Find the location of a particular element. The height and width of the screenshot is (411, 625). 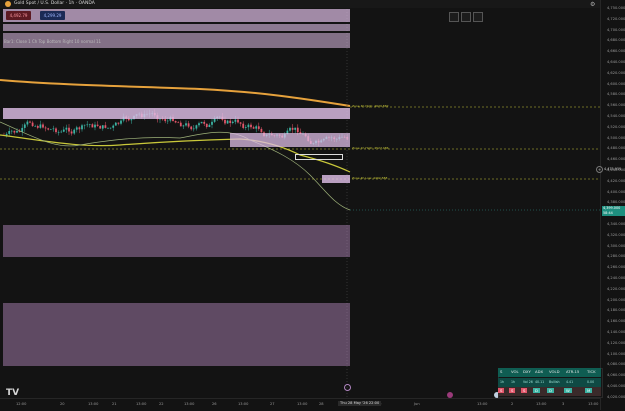

layout-icon is located at coordinates (466, 17).